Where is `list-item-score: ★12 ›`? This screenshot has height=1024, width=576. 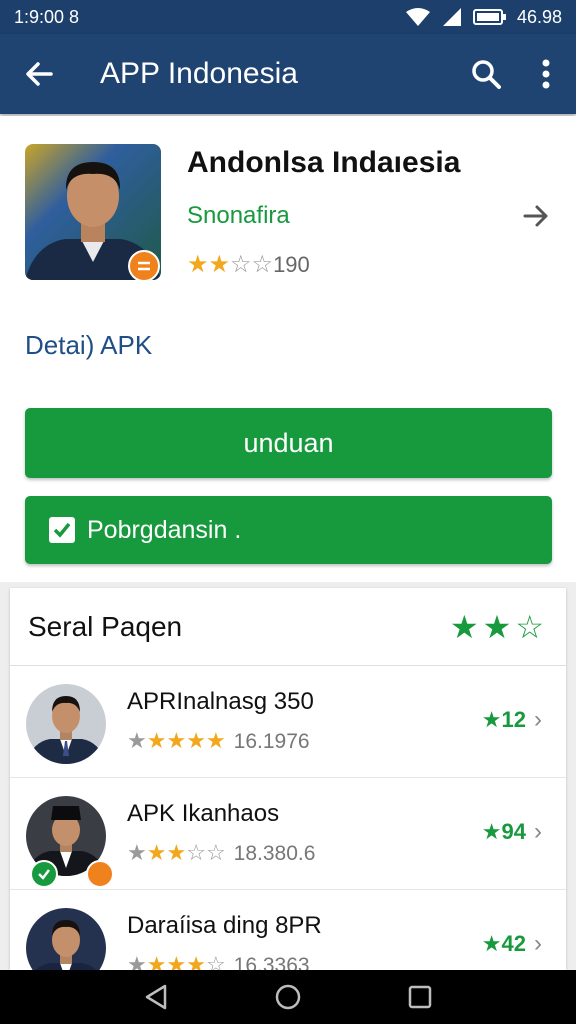
list-item-score: ★12 › is located at coordinates (512, 720).